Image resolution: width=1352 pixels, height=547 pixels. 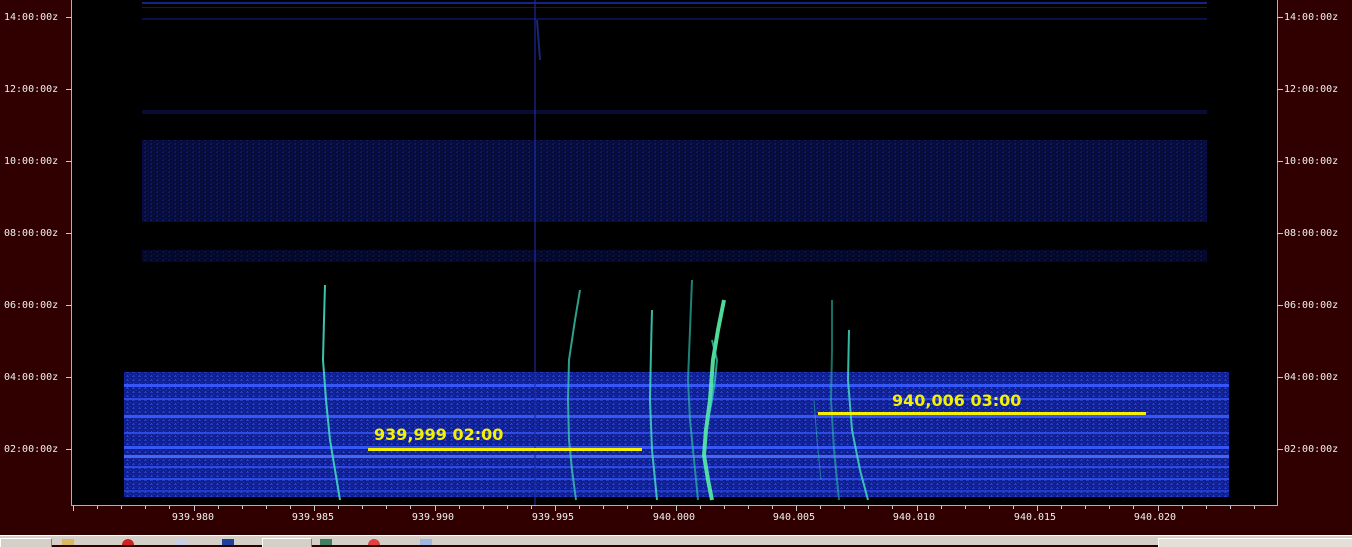 What do you see at coordinates (1255, 542) in the screenshot?
I see `taskbar-status-area` at bounding box center [1255, 542].